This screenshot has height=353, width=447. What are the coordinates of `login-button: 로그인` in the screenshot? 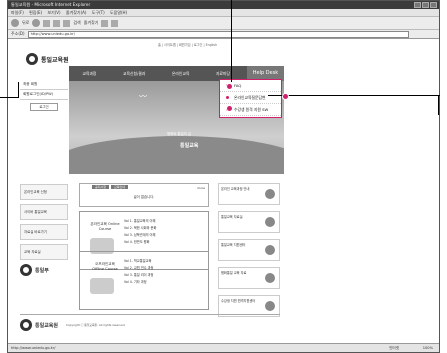 It's located at (44, 107).